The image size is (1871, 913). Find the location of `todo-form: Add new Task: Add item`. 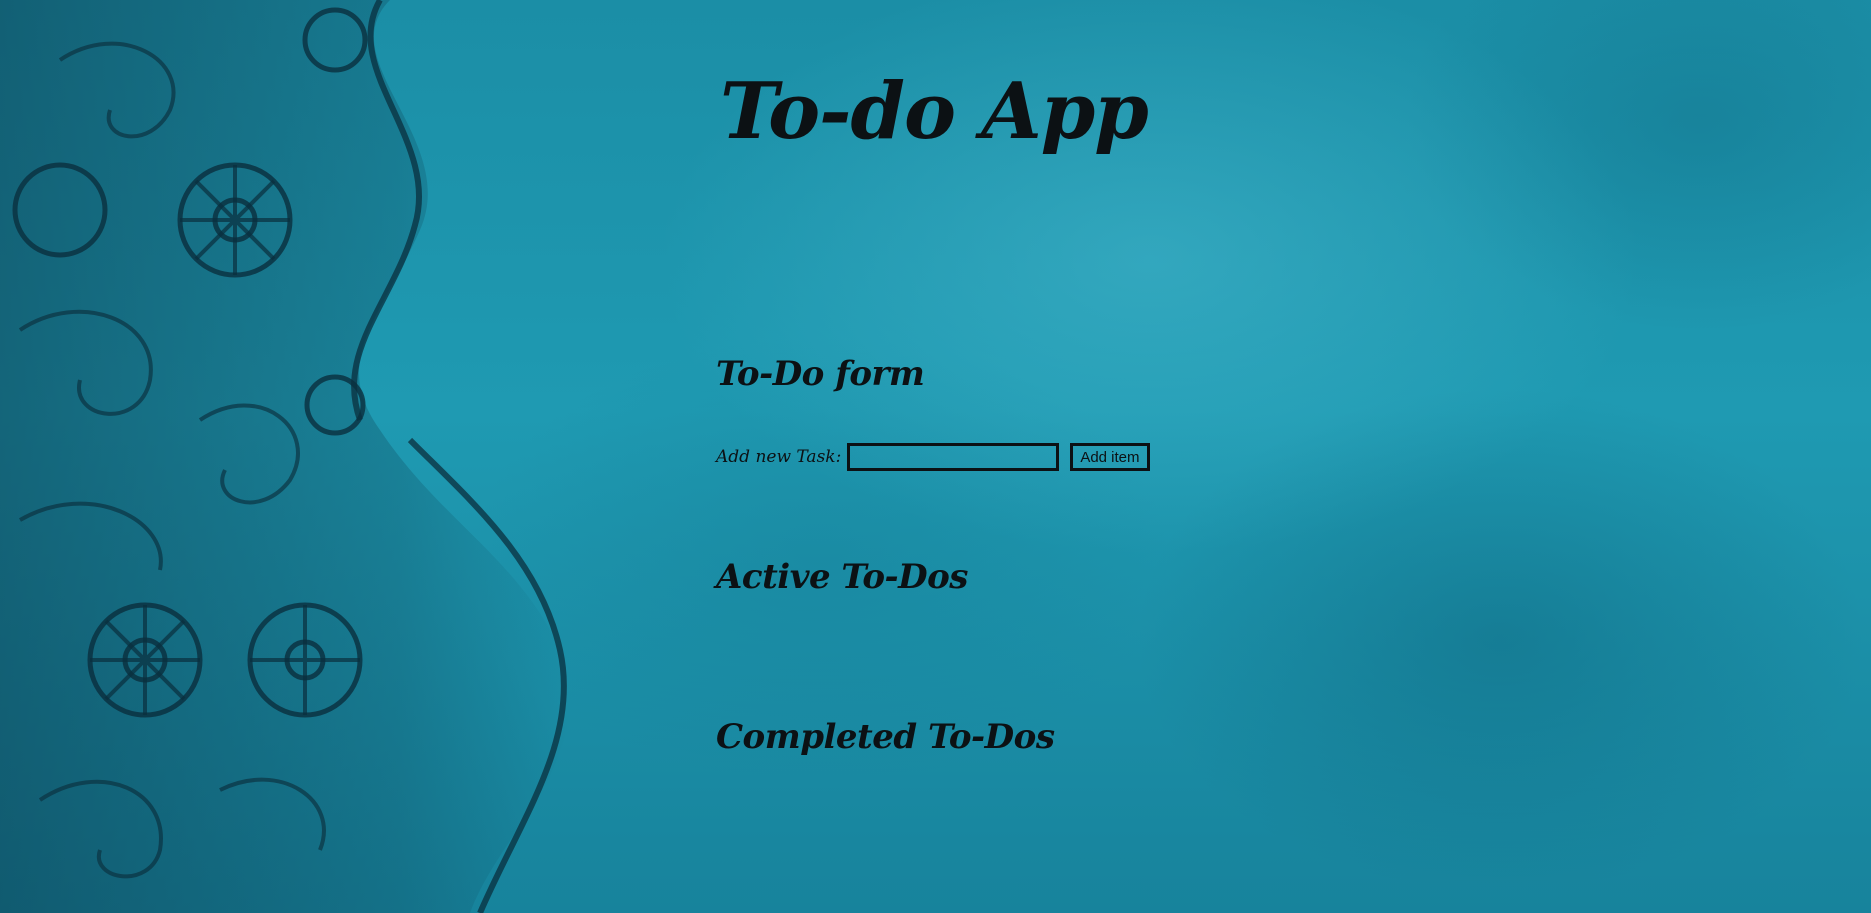

todo-form: Add new Task: Add item is located at coordinates (933, 457).